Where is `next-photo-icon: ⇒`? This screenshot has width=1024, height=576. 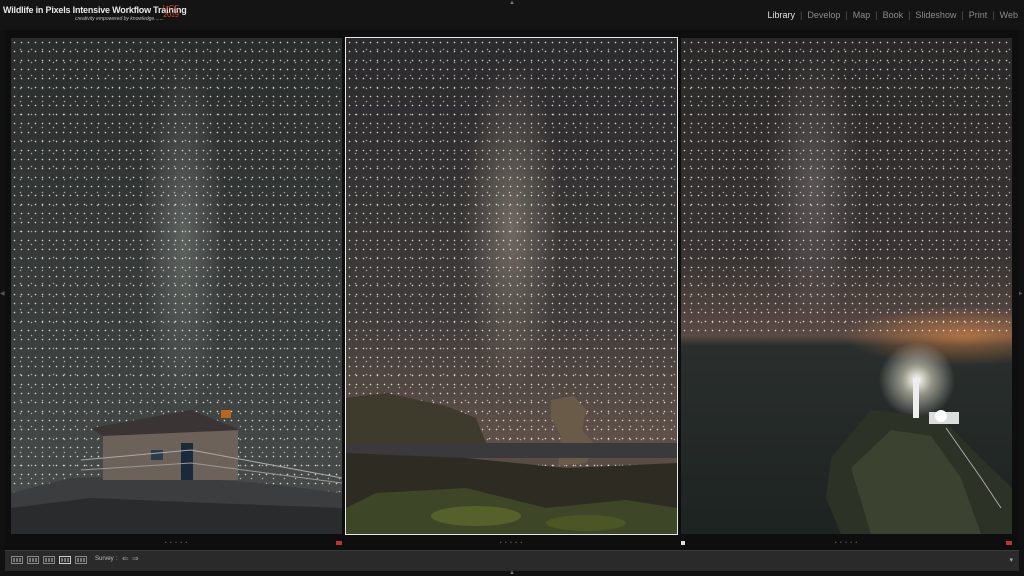 next-photo-icon: ⇒ is located at coordinates (135, 558).